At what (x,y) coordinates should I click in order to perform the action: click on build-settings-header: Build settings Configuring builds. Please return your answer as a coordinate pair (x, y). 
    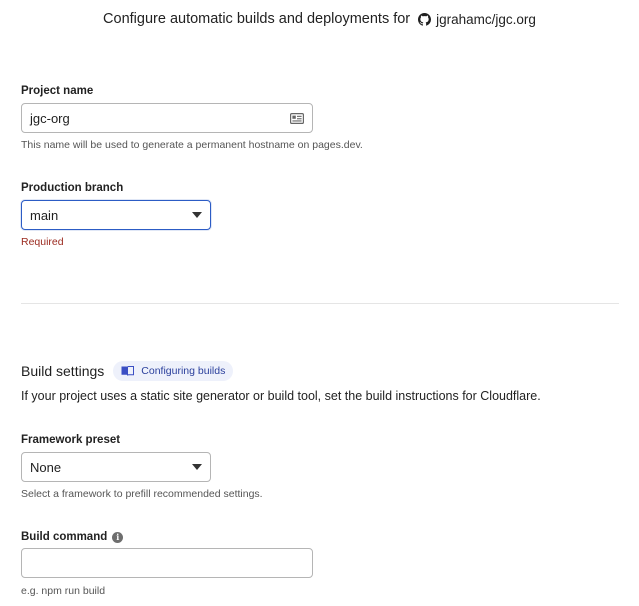
    Looking at the image, I should click on (127, 371).